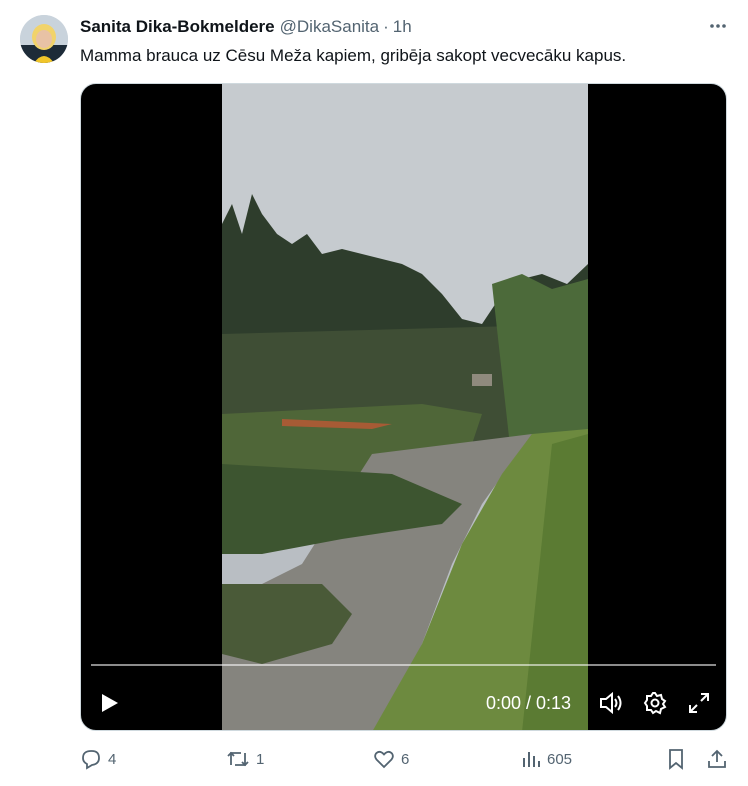  Describe the element at coordinates (44, 39) in the screenshot. I see `avatar` at that location.